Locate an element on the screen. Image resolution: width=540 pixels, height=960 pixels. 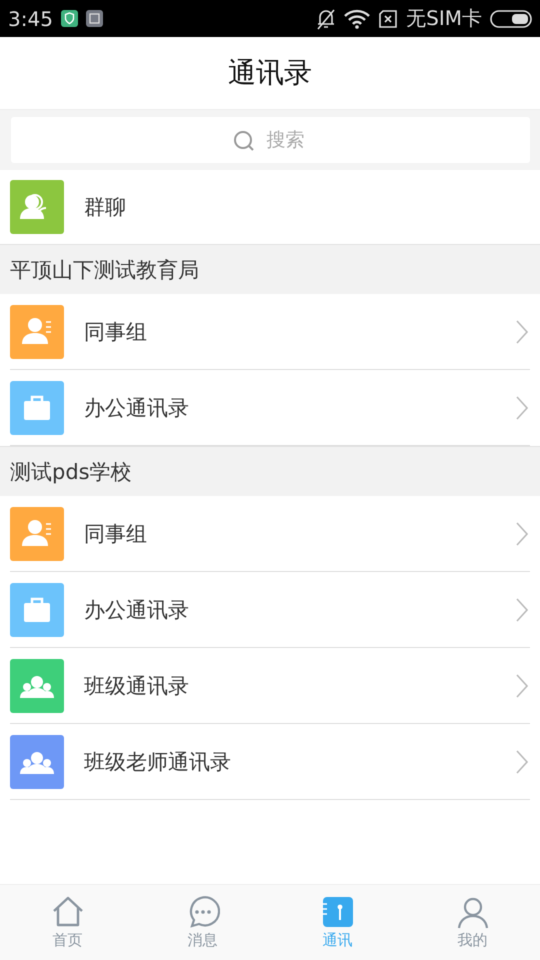
shield-app-icon is located at coordinates (69, 18).